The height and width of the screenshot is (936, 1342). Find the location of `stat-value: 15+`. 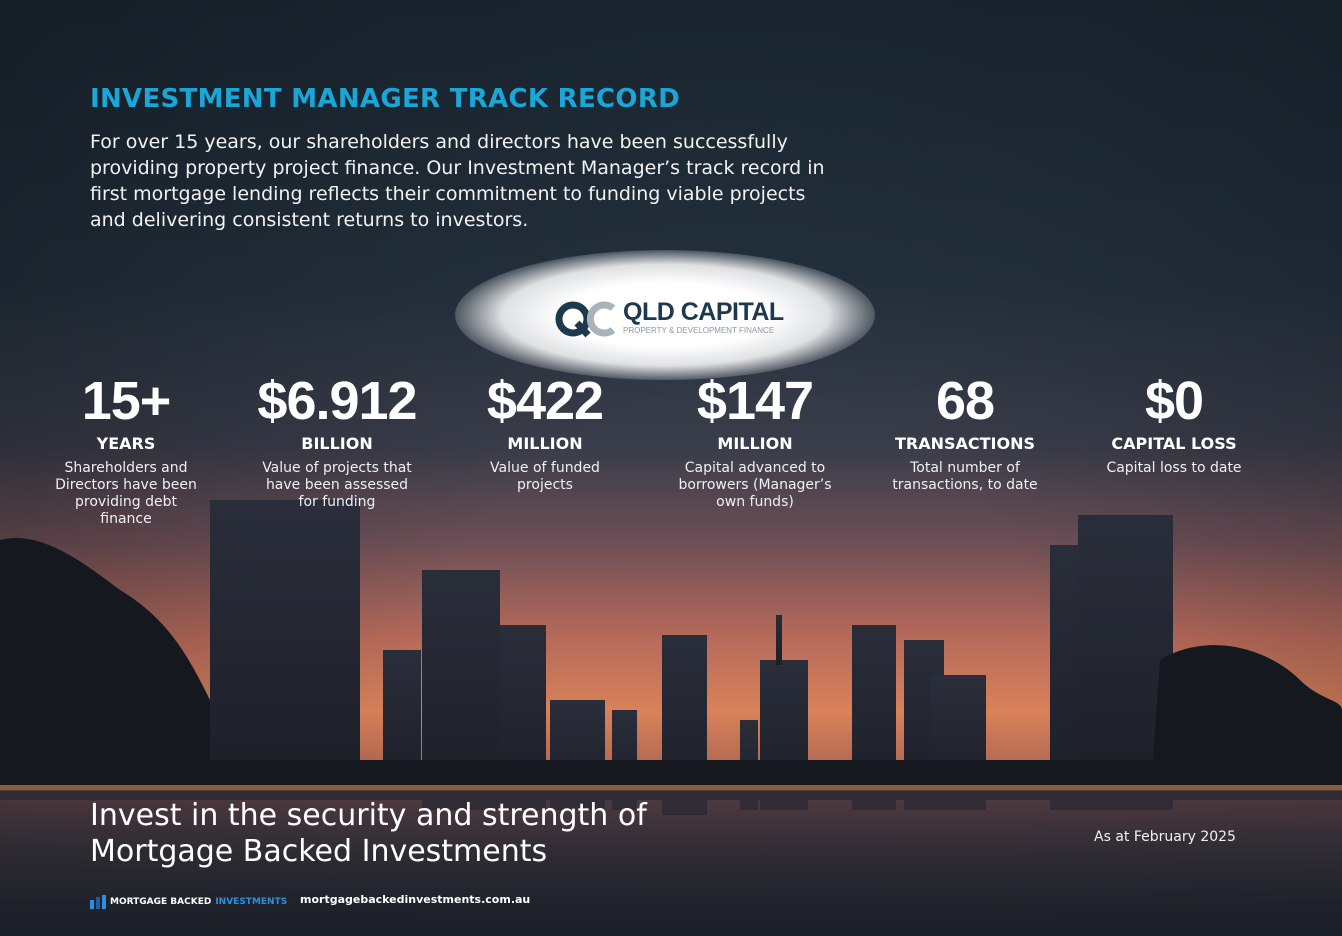

stat-value: 15+ is located at coordinates (126, 401).